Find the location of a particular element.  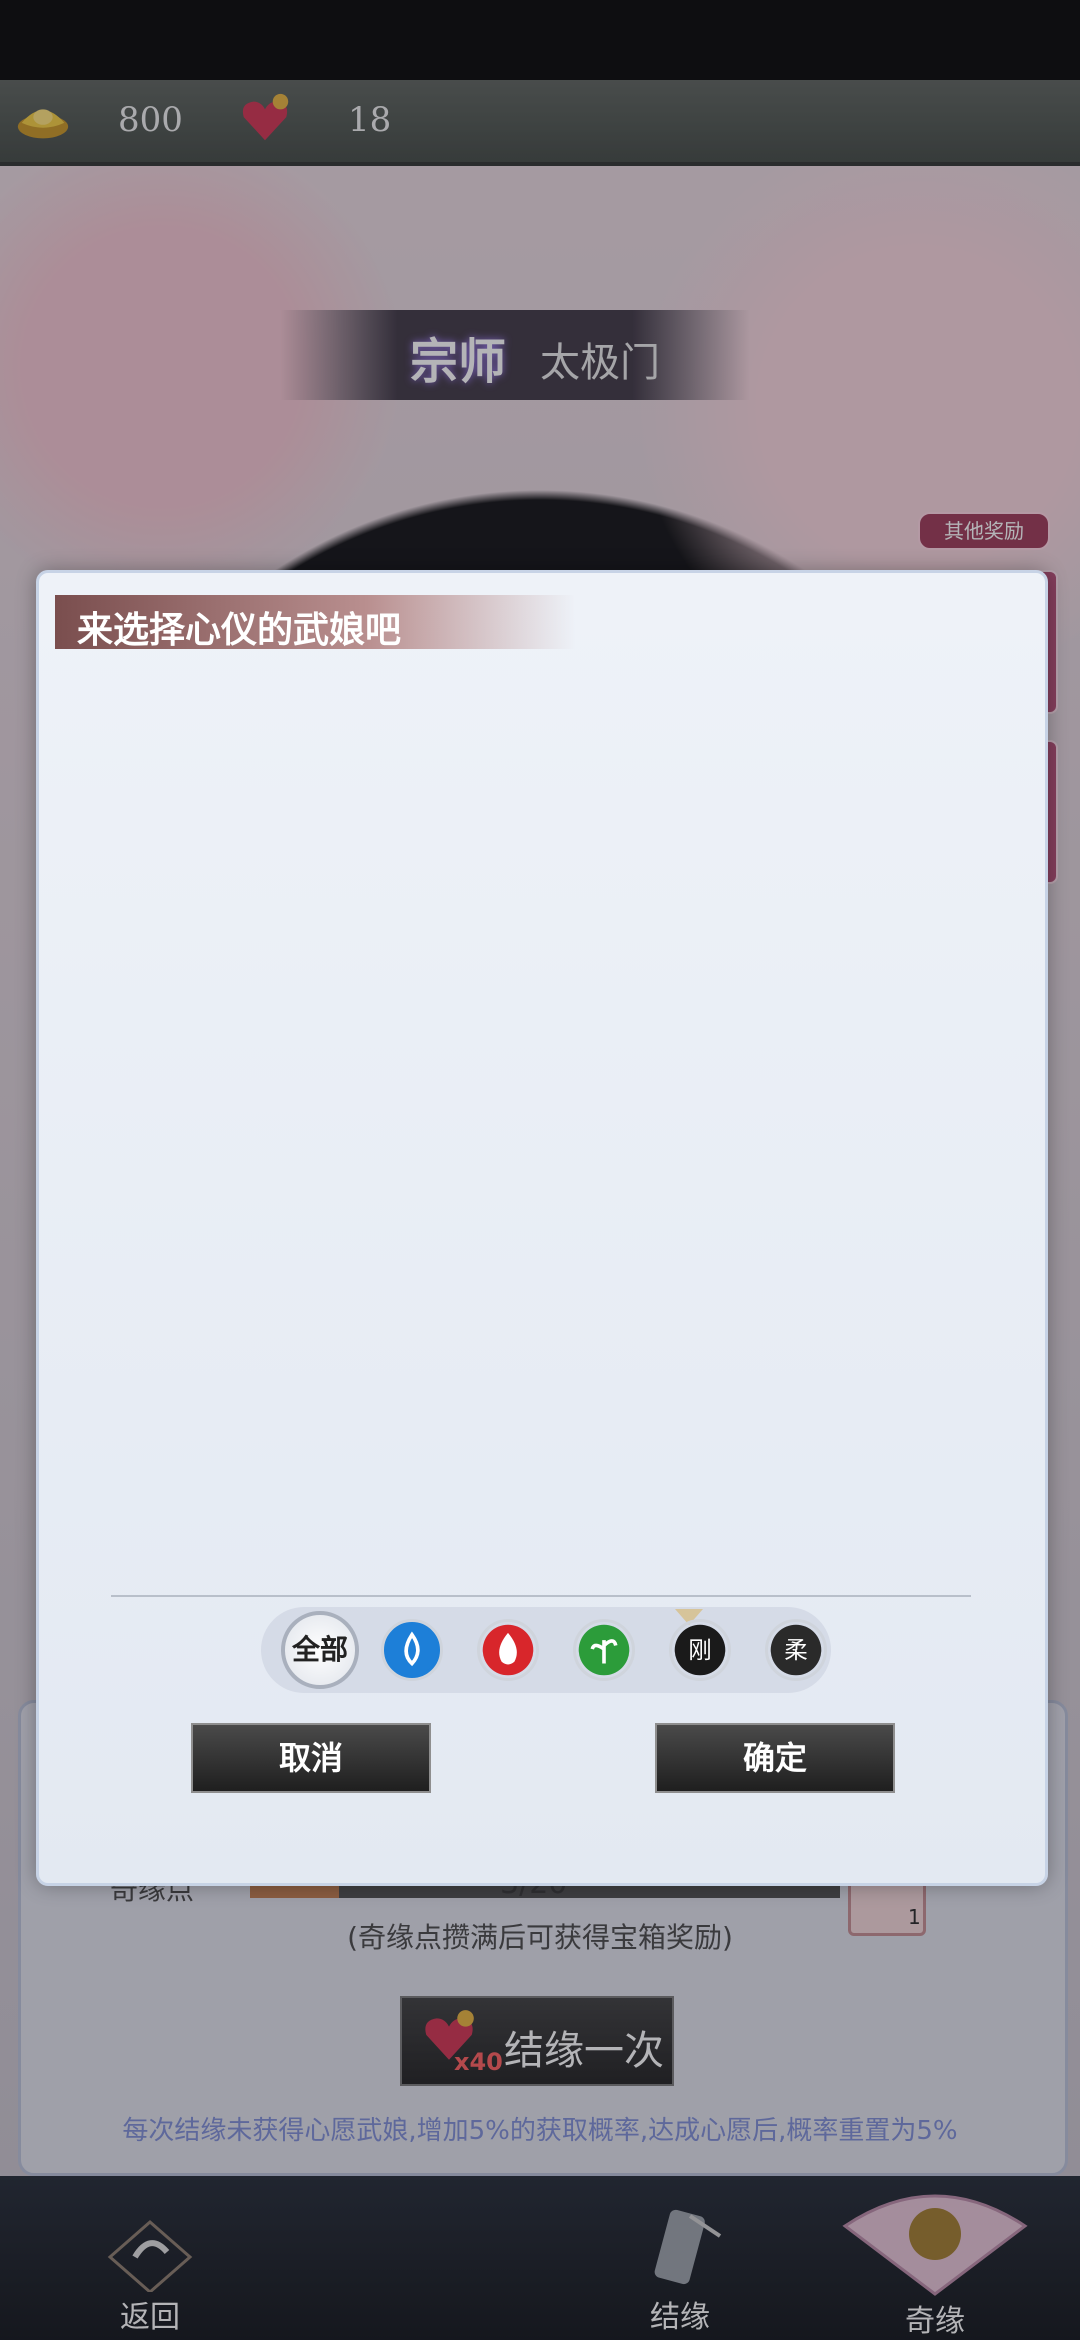

filter-all-button: 全部 is located at coordinates (320, 1650).